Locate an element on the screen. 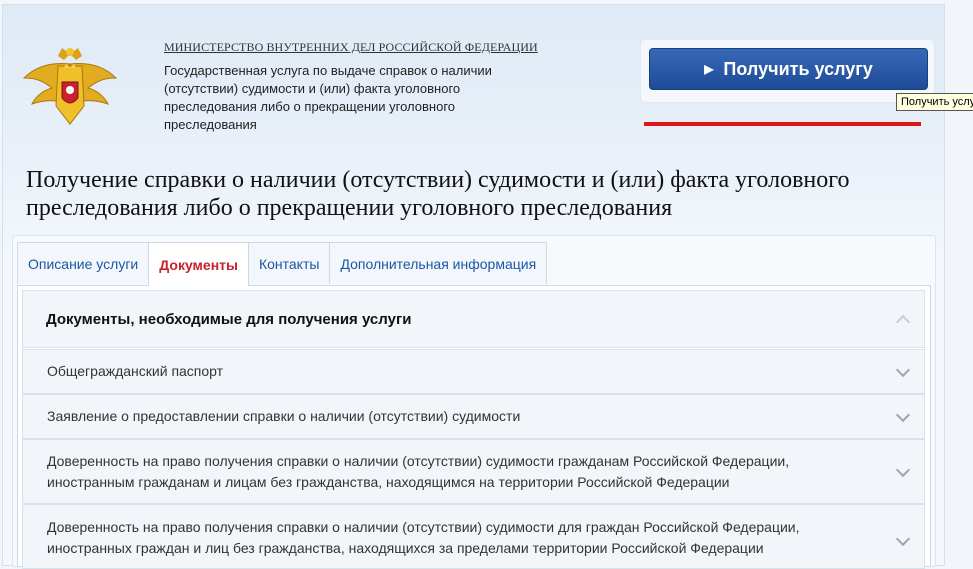  tab-documents: Документы is located at coordinates (198, 264).